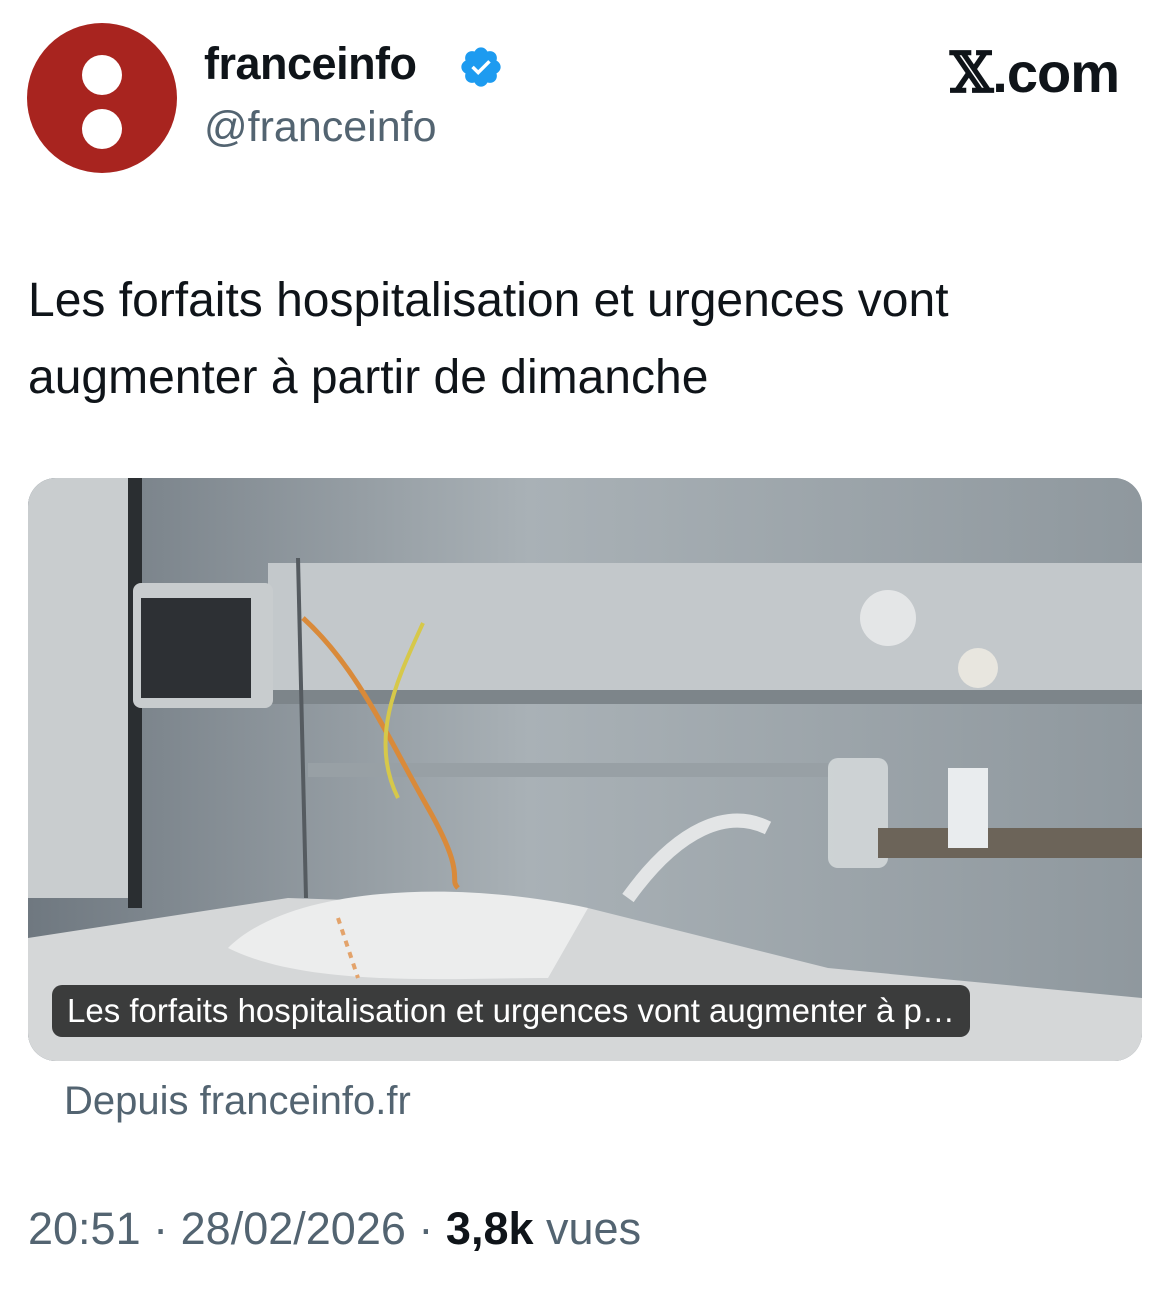  I want to click on author-avatar, so click(102, 98).